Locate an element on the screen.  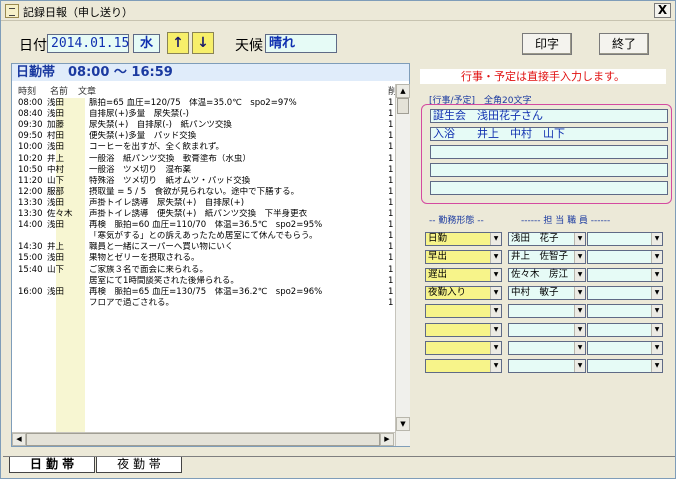
horizontal-scroll-thumb is located at coordinates (203, 439).